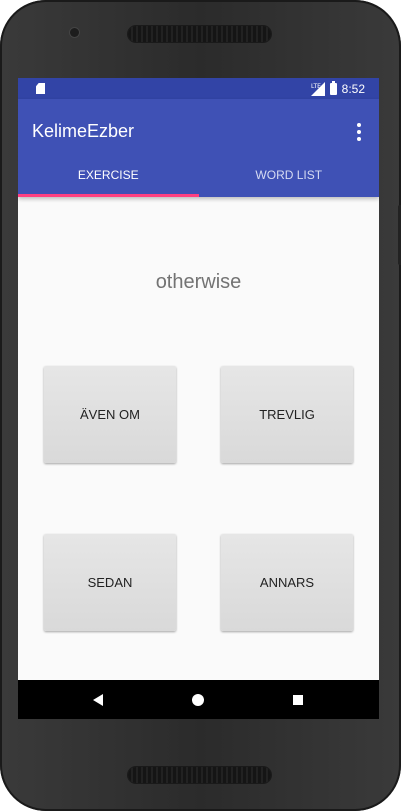  What do you see at coordinates (83, 131) in the screenshot?
I see `app-title: KelimeEzber` at bounding box center [83, 131].